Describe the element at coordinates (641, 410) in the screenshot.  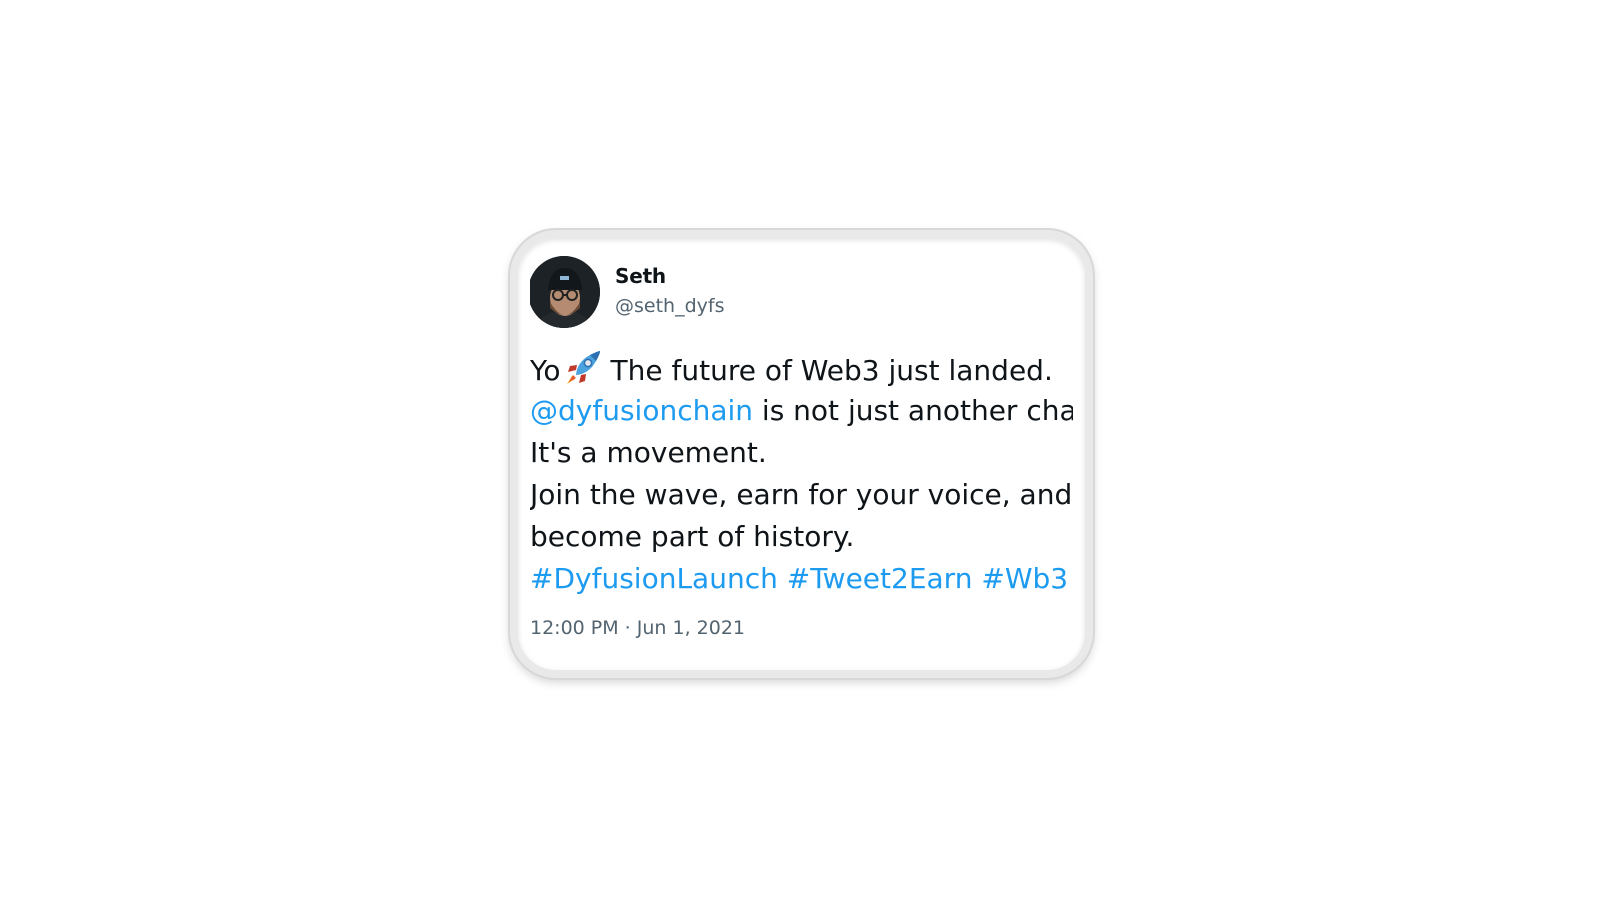
I see `mention-link: @dyfusionchain` at that location.